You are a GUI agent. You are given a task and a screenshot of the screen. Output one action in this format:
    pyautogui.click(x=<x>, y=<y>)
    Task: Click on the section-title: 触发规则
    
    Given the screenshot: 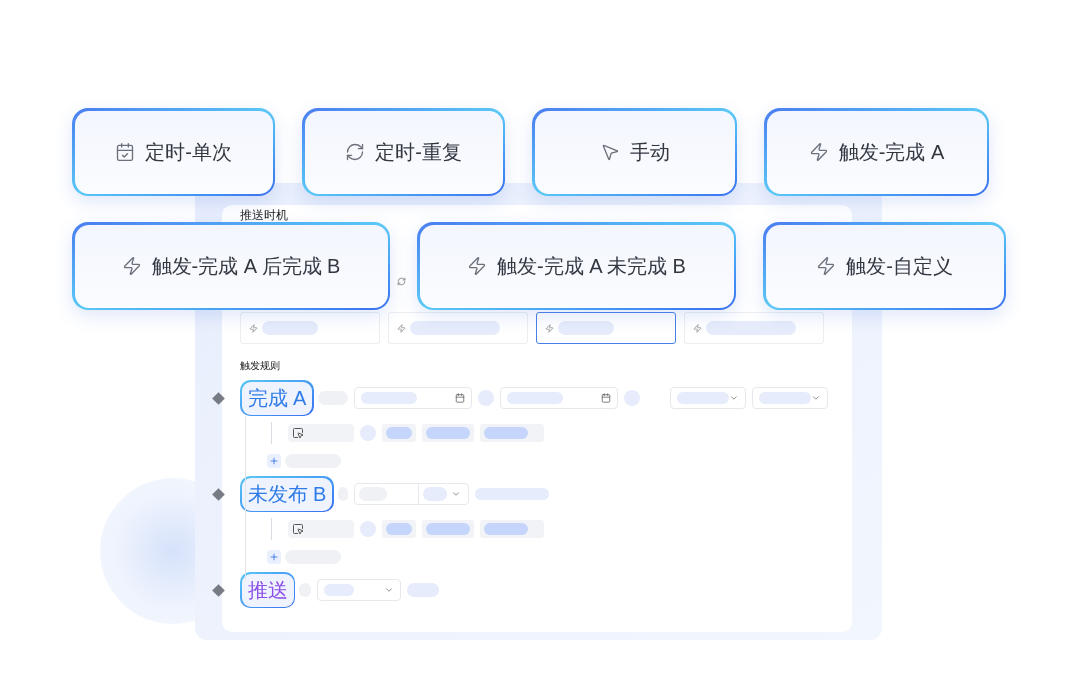 What is the action you would take?
    pyautogui.click(x=260, y=366)
    